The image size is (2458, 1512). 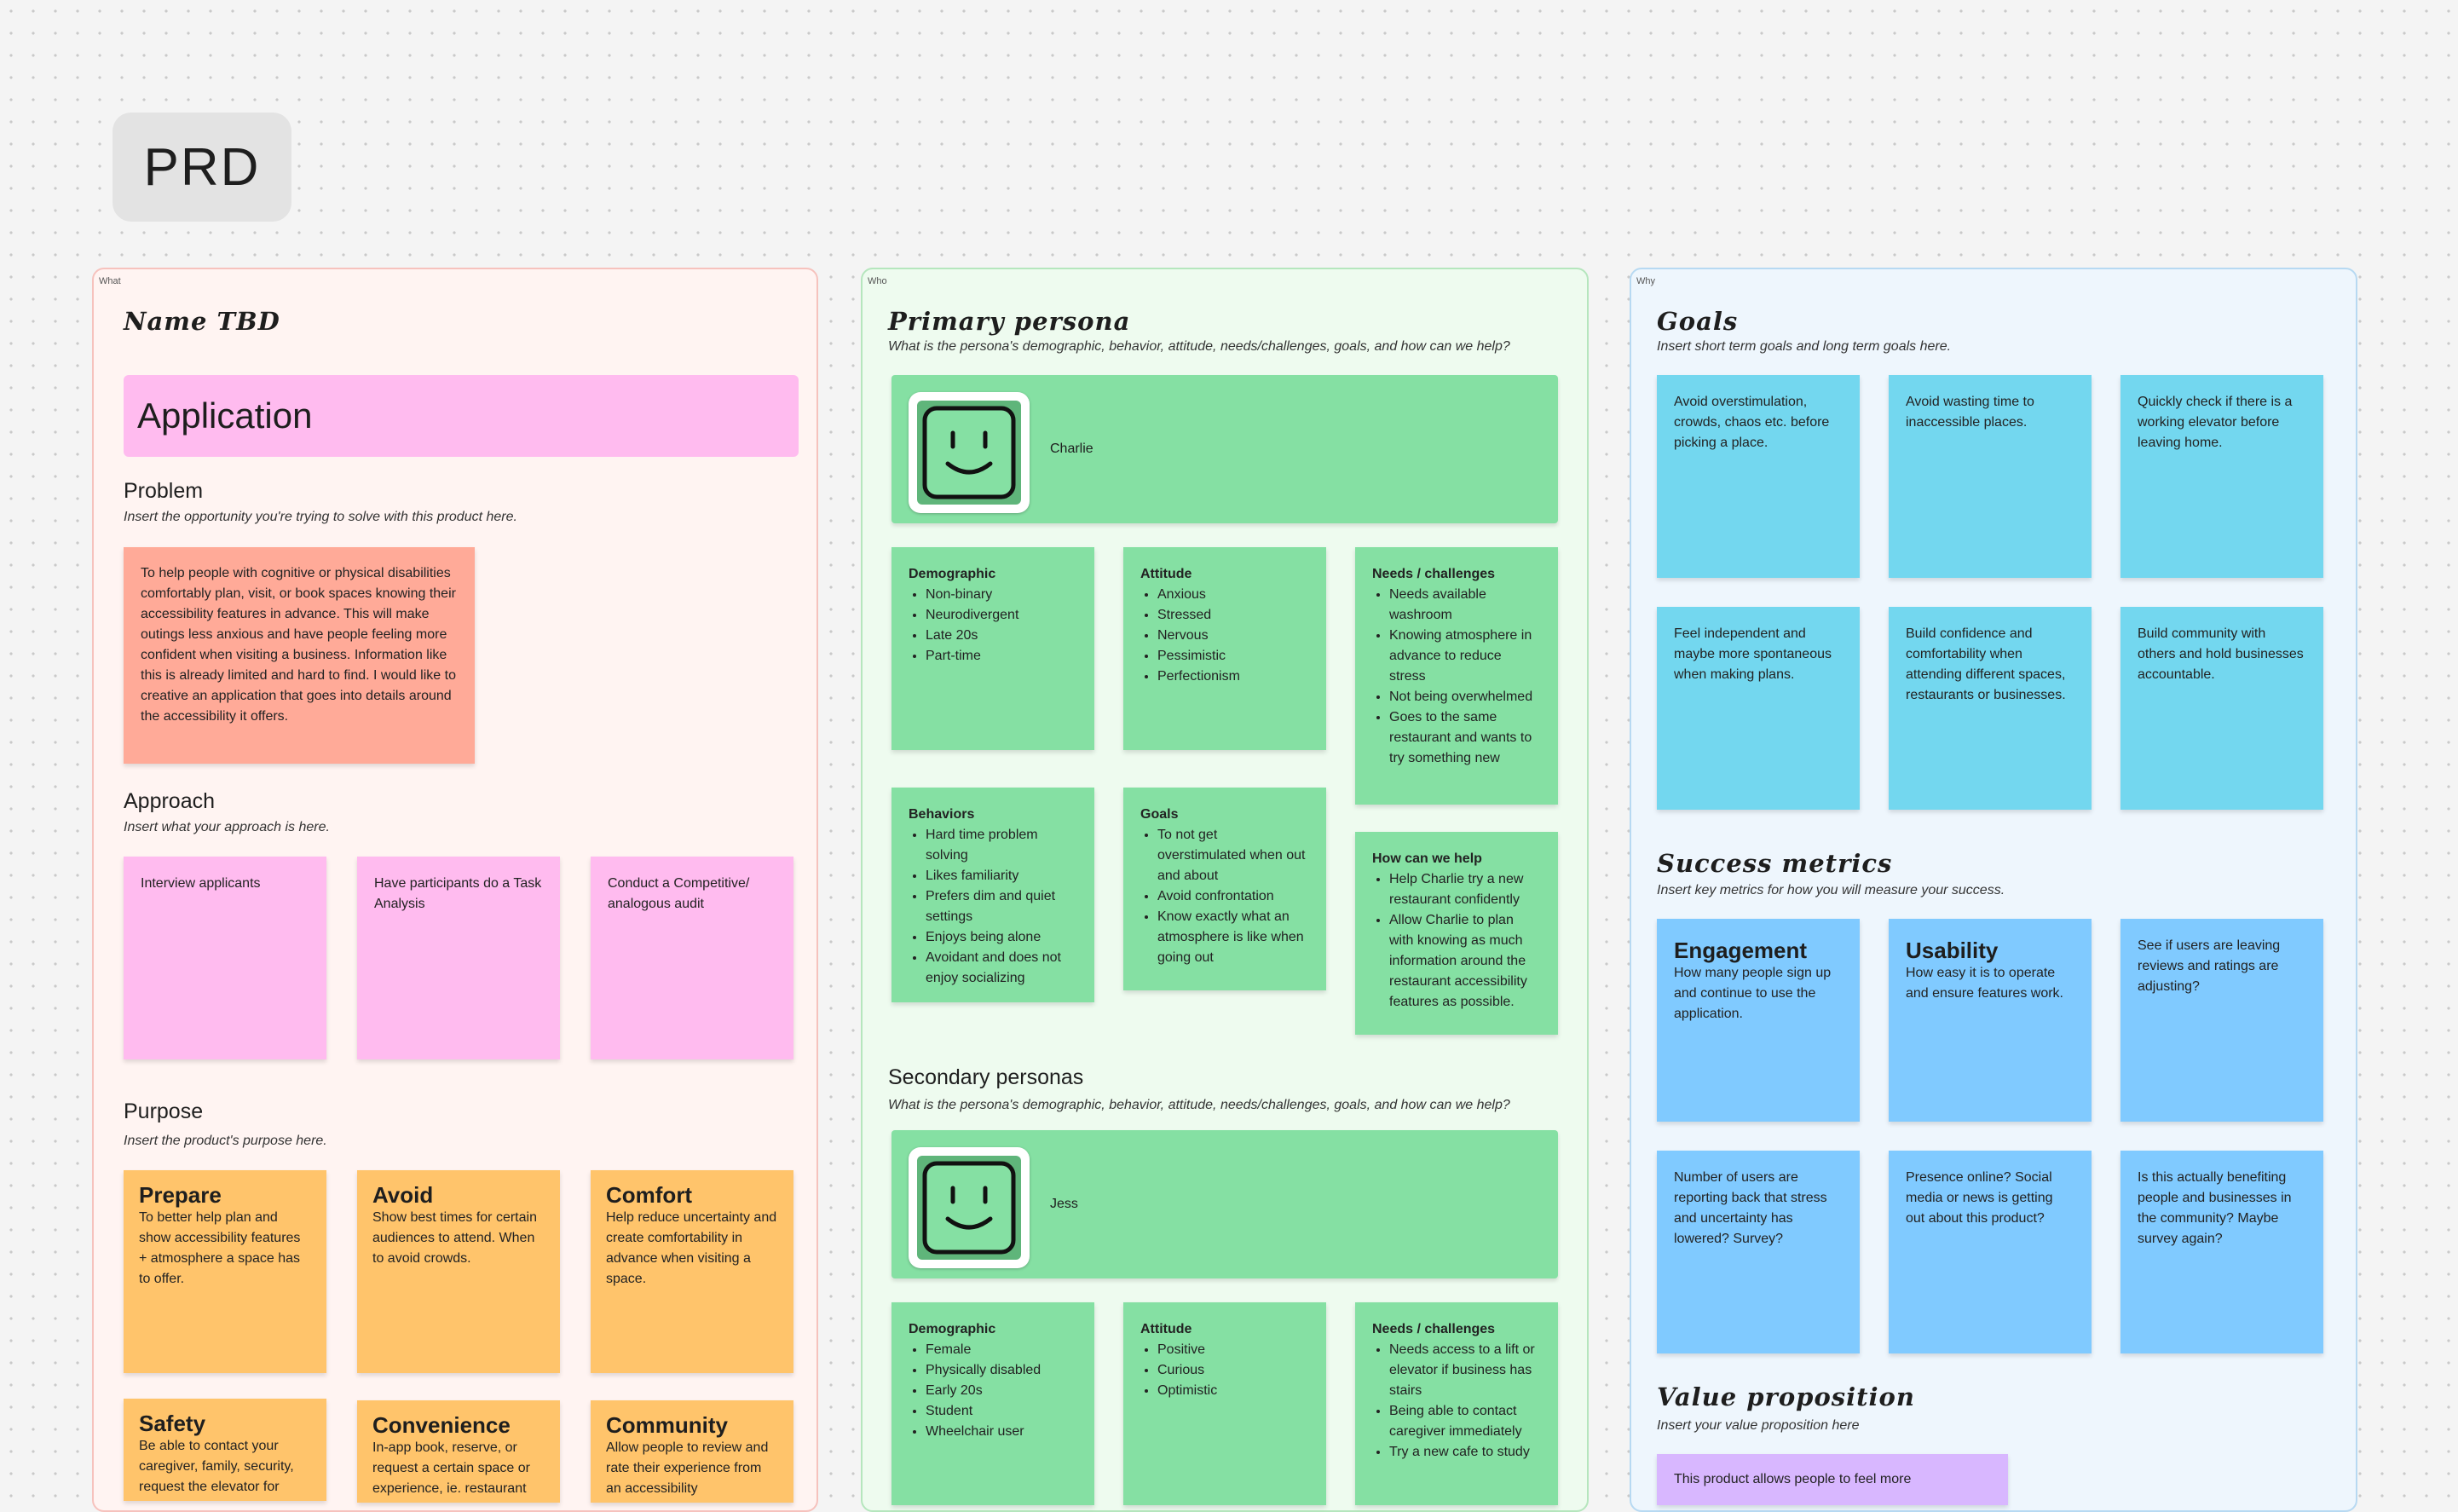 What do you see at coordinates (202, 167) in the screenshot?
I see `page-title: PRD` at bounding box center [202, 167].